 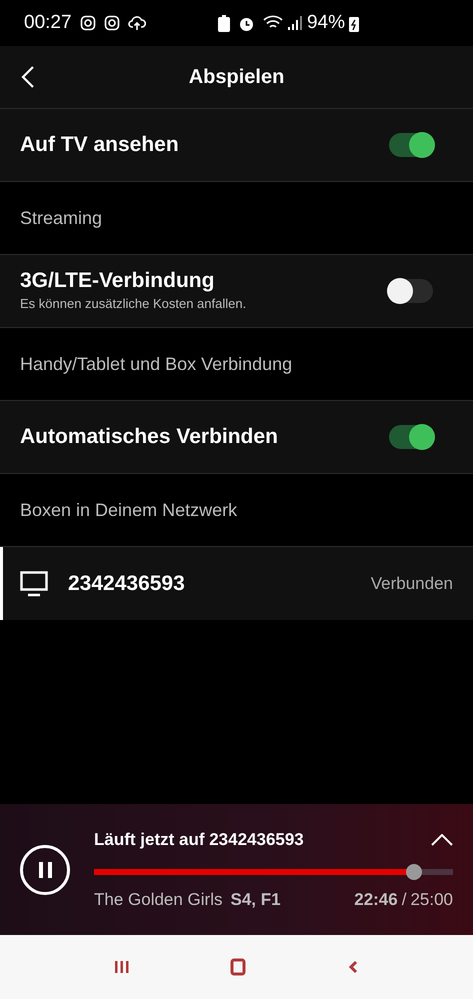 What do you see at coordinates (236, 77) in the screenshot?
I see `page-title: Abspielen` at bounding box center [236, 77].